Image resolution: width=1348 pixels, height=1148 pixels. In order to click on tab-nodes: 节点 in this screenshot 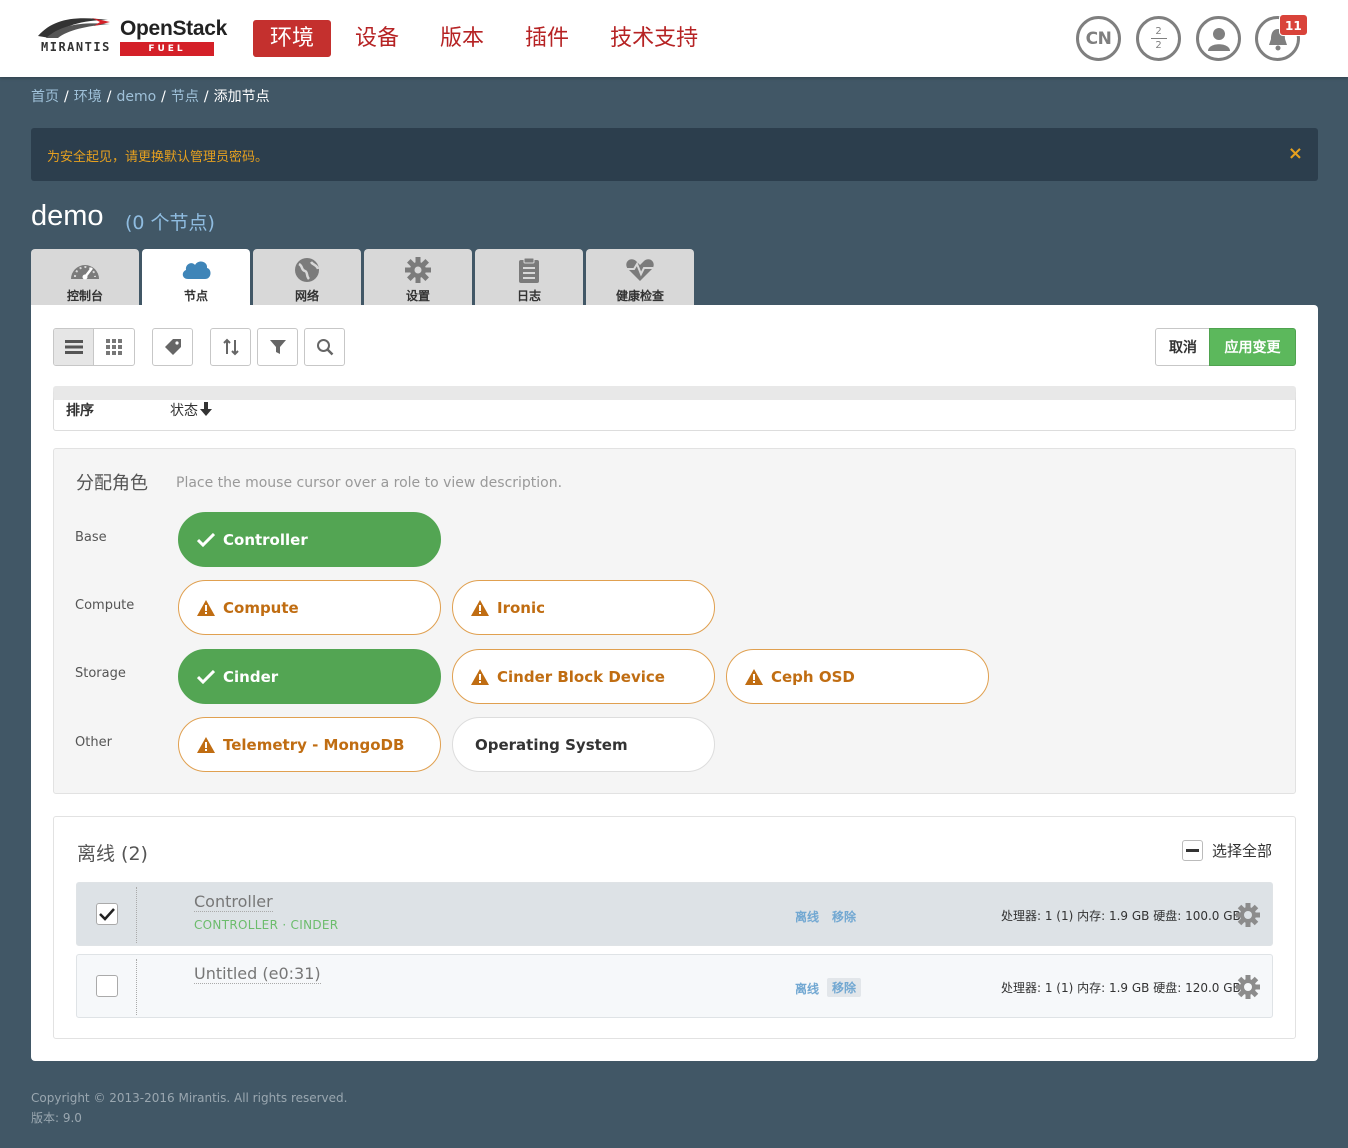, I will do `click(196, 277)`.